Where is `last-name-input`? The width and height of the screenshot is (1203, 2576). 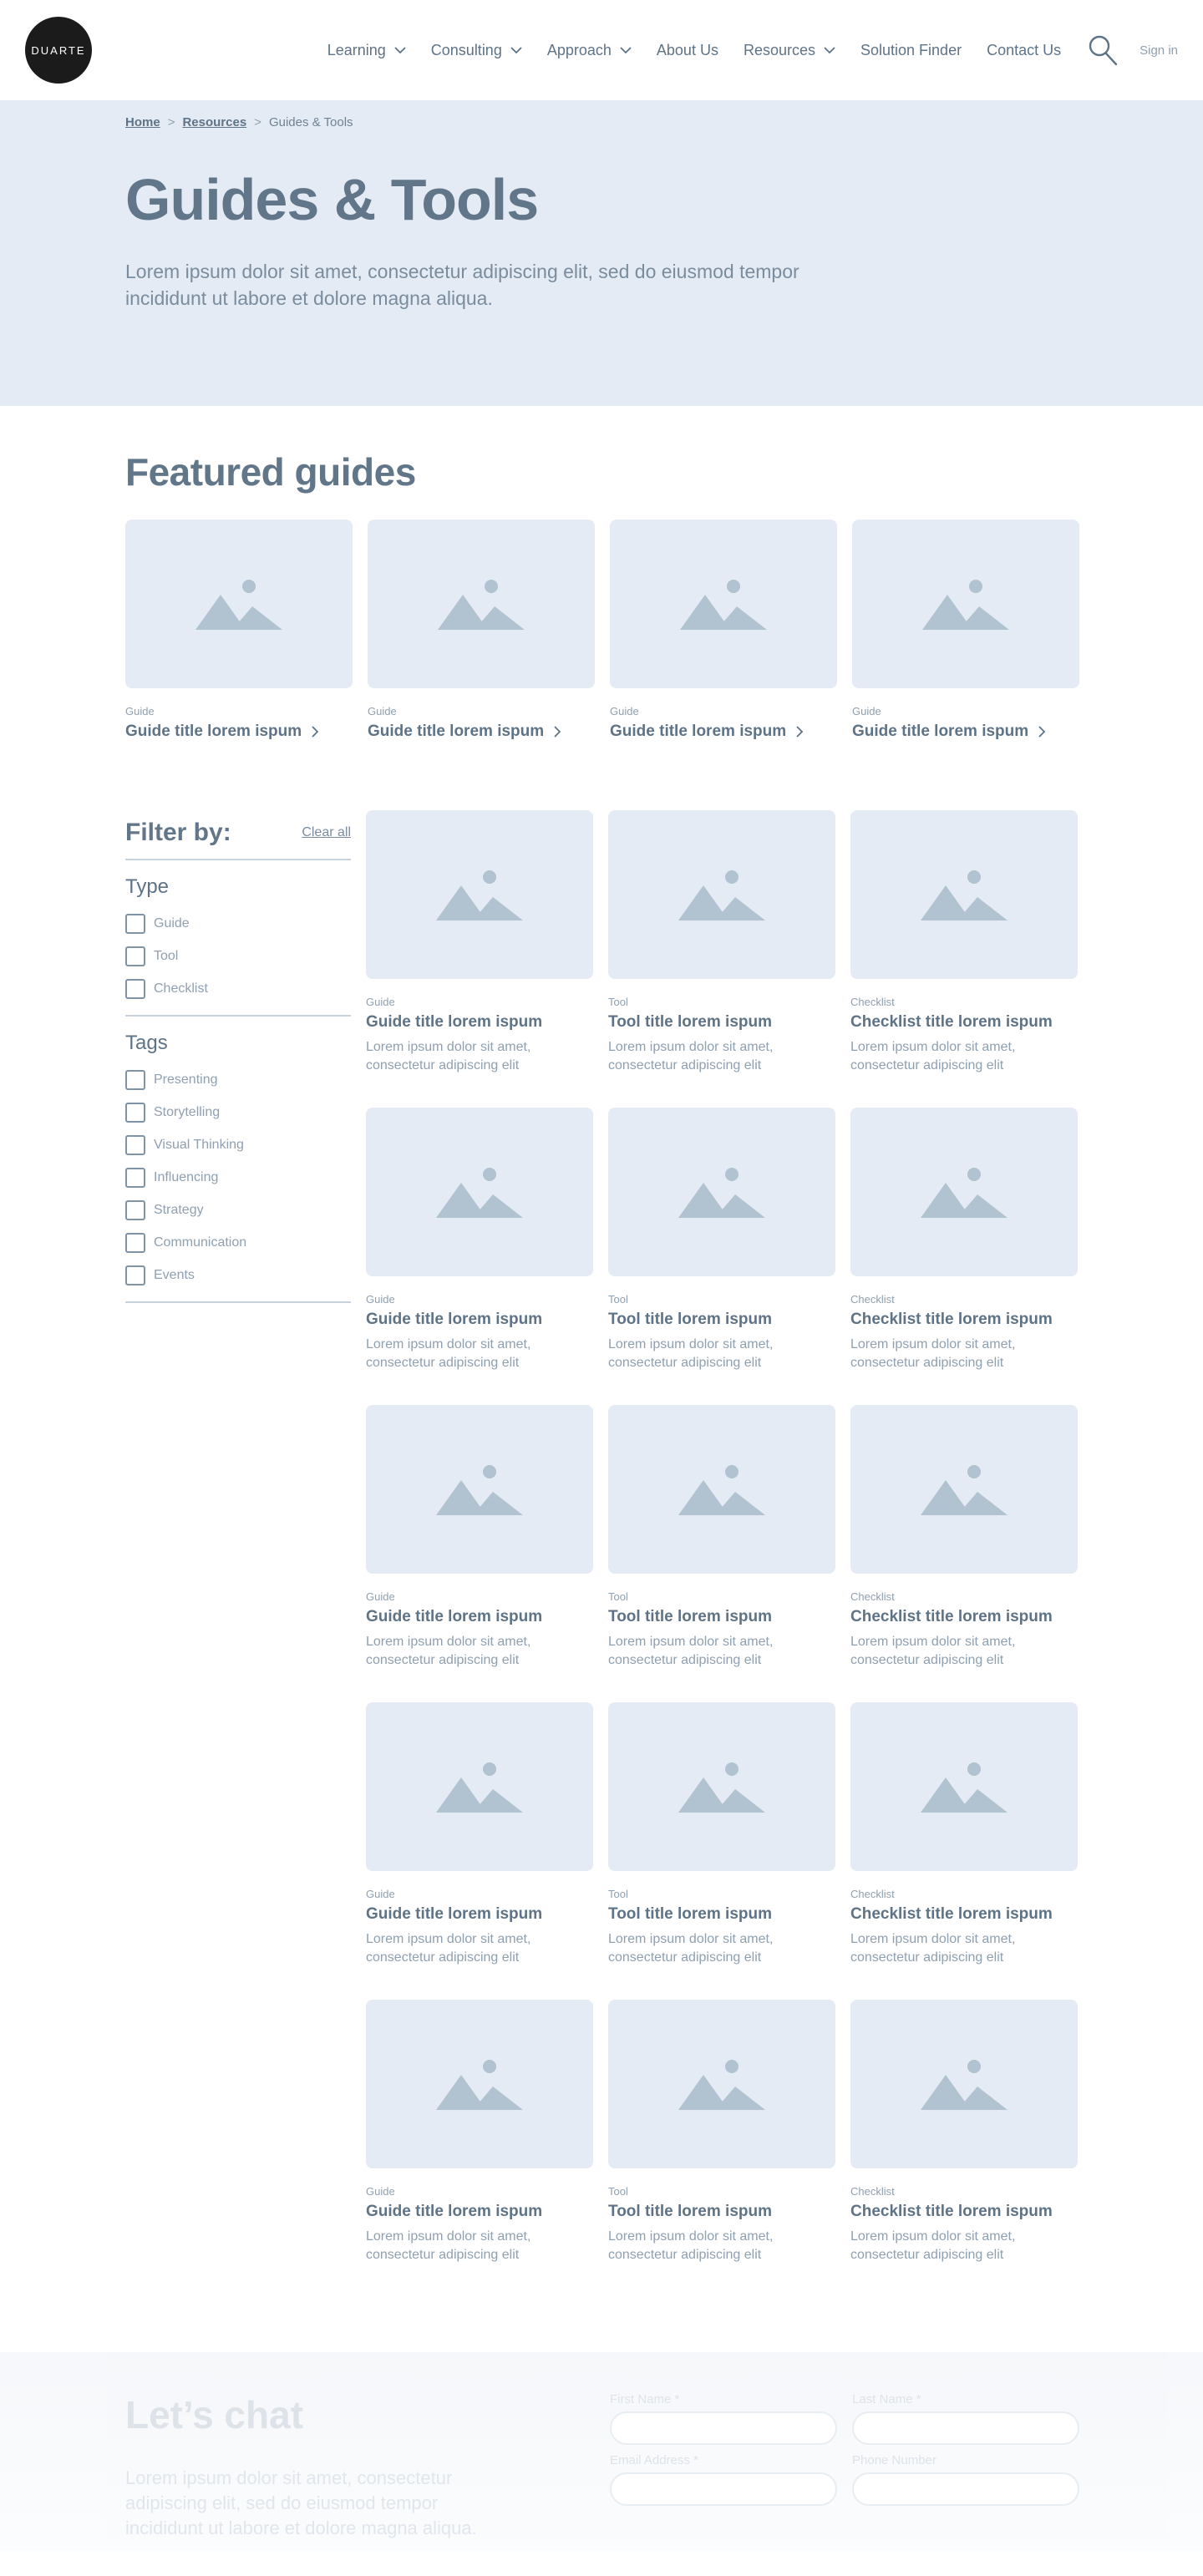
last-name-input is located at coordinates (965, 2428).